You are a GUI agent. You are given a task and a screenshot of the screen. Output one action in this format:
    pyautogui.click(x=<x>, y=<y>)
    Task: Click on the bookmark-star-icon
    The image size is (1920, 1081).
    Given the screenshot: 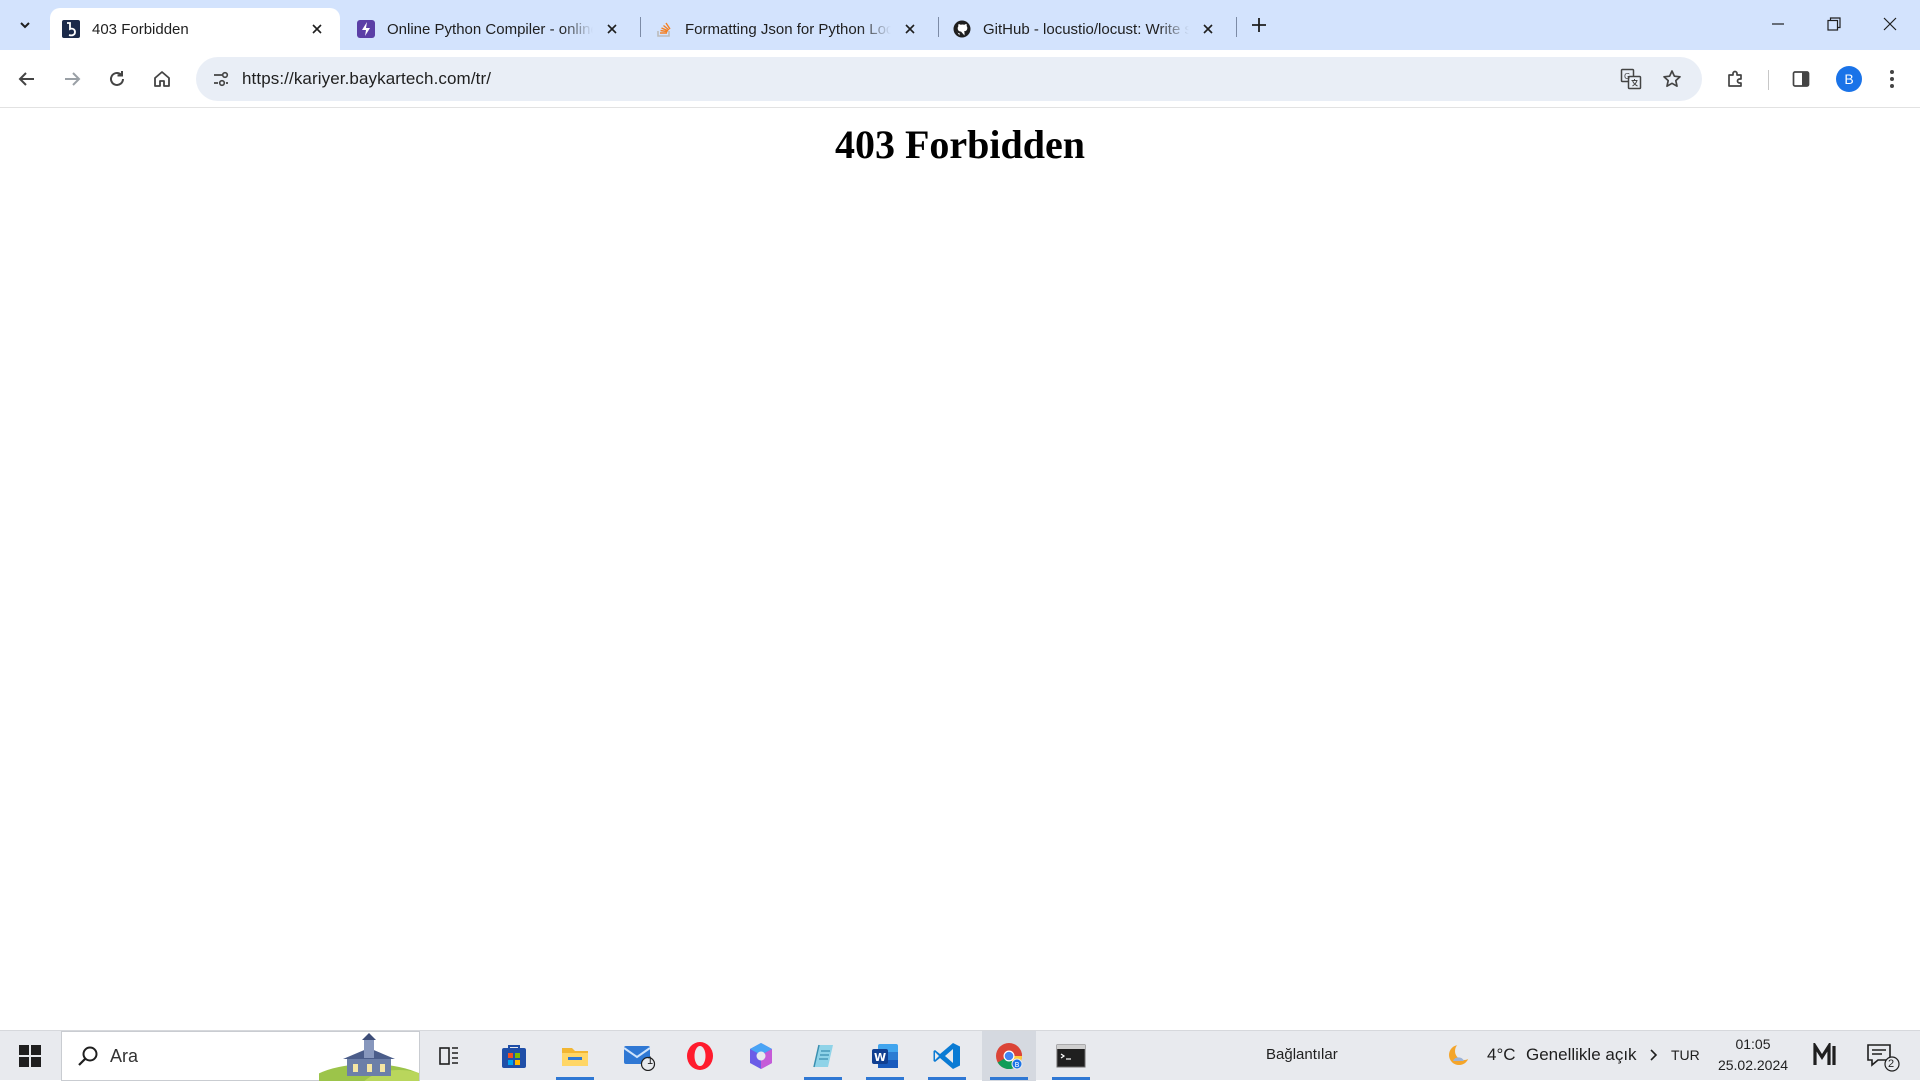 What is the action you would take?
    pyautogui.click(x=1672, y=79)
    